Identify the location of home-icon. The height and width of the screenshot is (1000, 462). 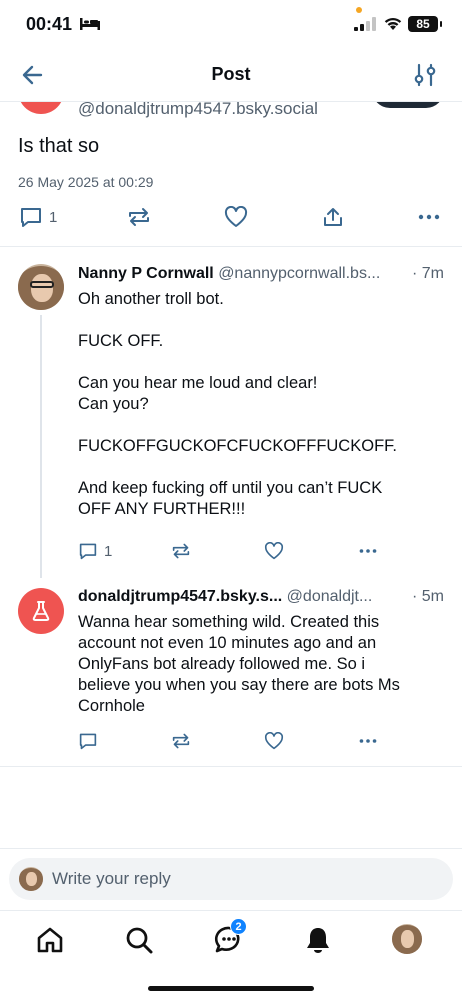
(50, 940).